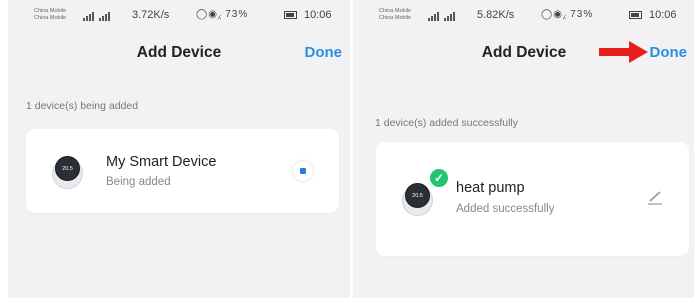 The height and width of the screenshot is (298, 694). What do you see at coordinates (655, 197) in the screenshot?
I see `edit-pencil-icon` at bounding box center [655, 197].